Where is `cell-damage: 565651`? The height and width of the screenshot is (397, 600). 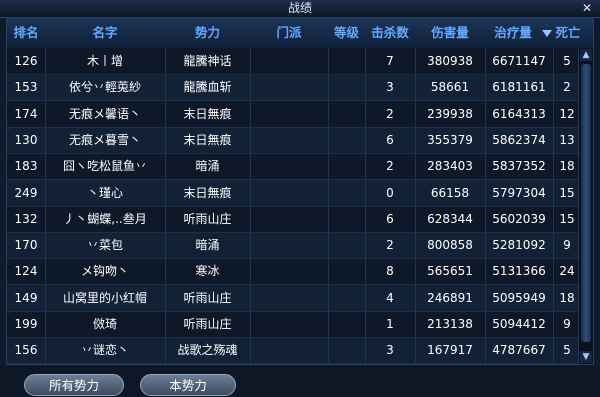 cell-damage: 565651 is located at coordinates (450, 271).